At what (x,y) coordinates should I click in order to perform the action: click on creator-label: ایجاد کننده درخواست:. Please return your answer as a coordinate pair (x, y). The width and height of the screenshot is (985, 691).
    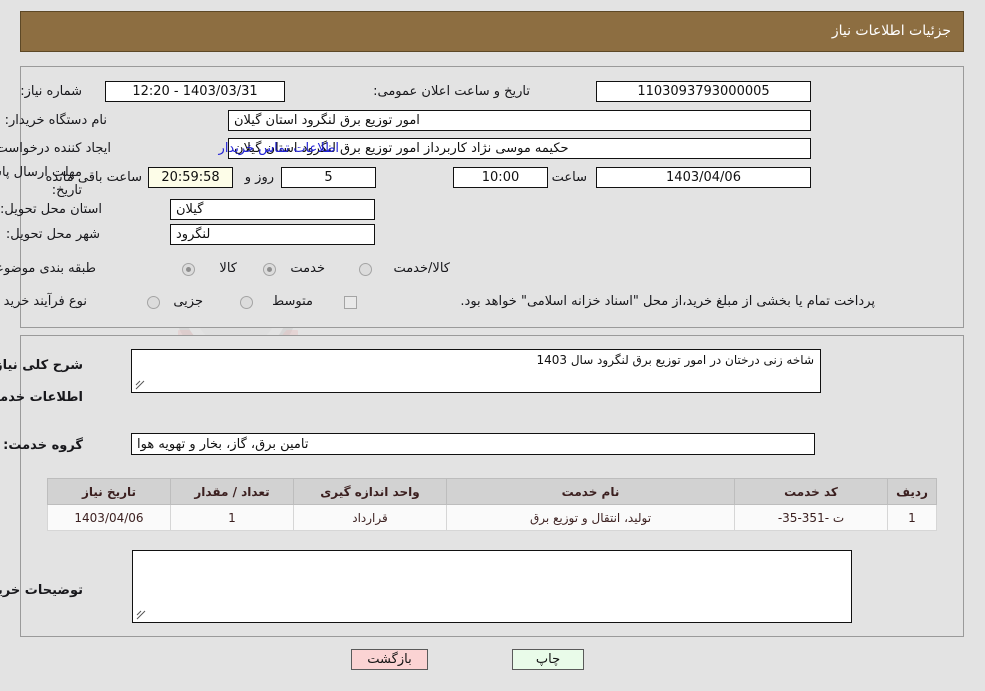
    Looking at the image, I should click on (55, 148).